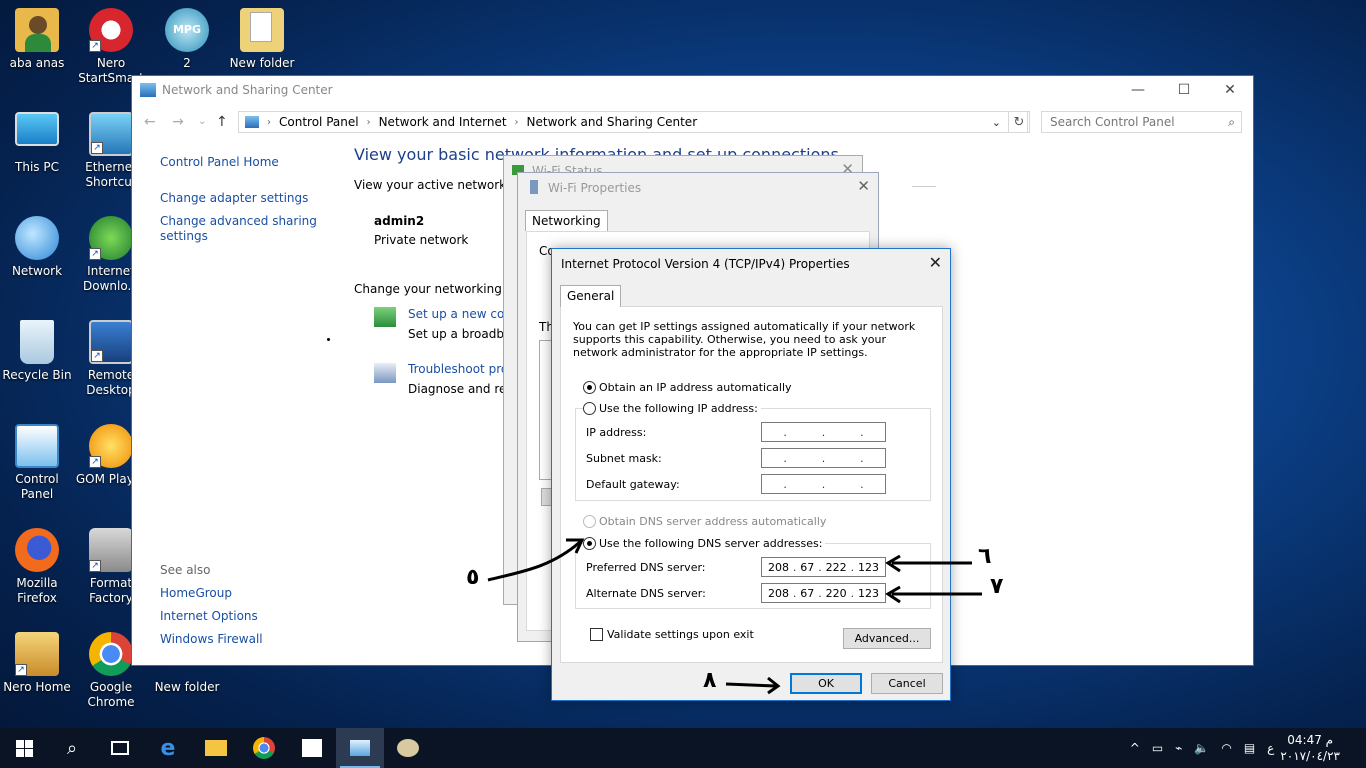 The height and width of the screenshot is (768, 1366). I want to click on stray-dot, so click(328, 339).